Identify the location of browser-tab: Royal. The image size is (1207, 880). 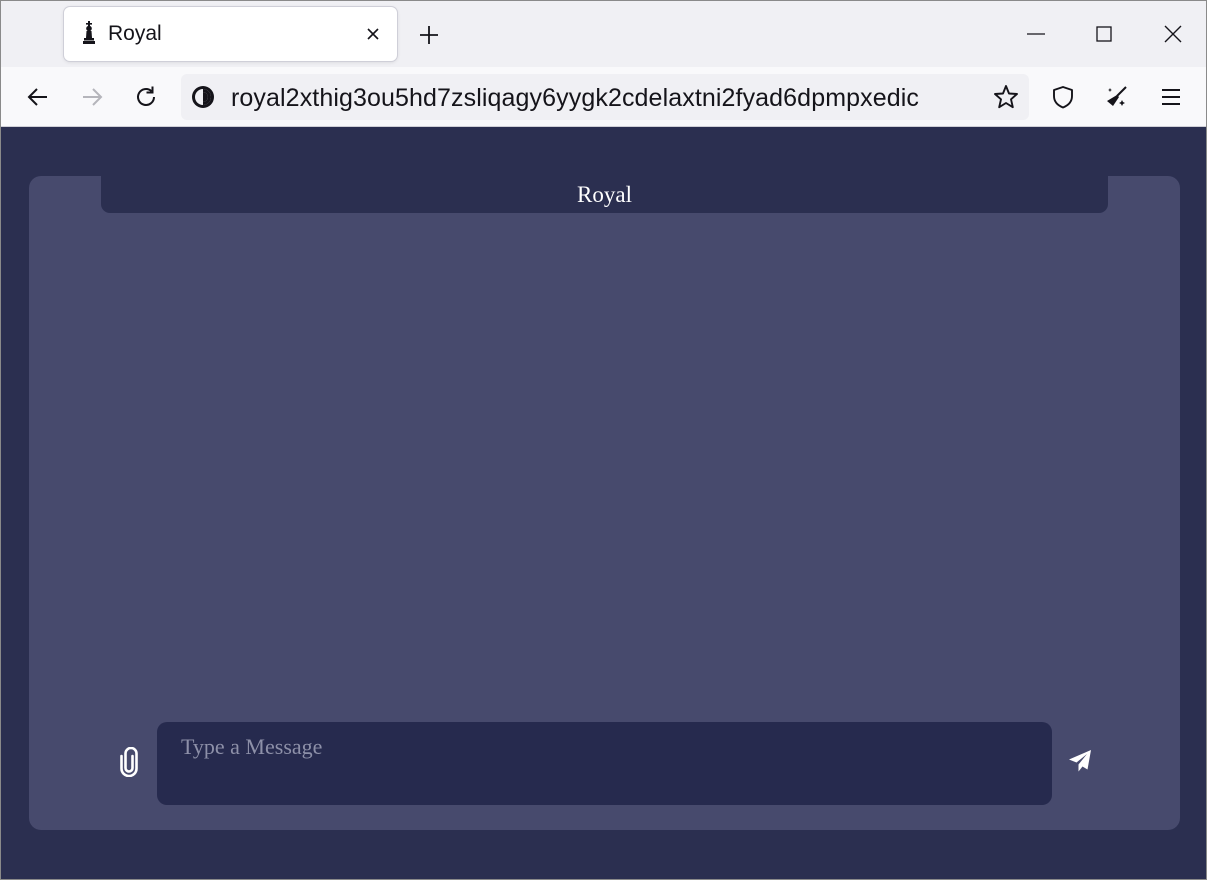
(230, 34).